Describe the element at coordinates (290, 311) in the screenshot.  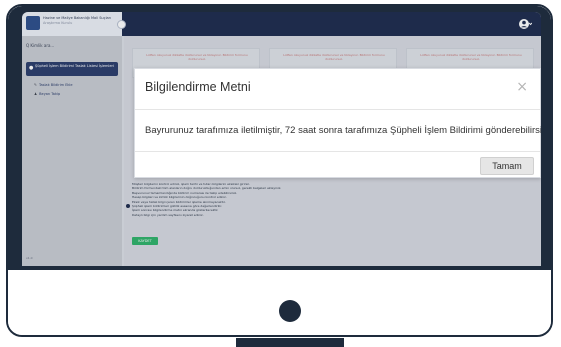
I see `power-button-icon` at that location.